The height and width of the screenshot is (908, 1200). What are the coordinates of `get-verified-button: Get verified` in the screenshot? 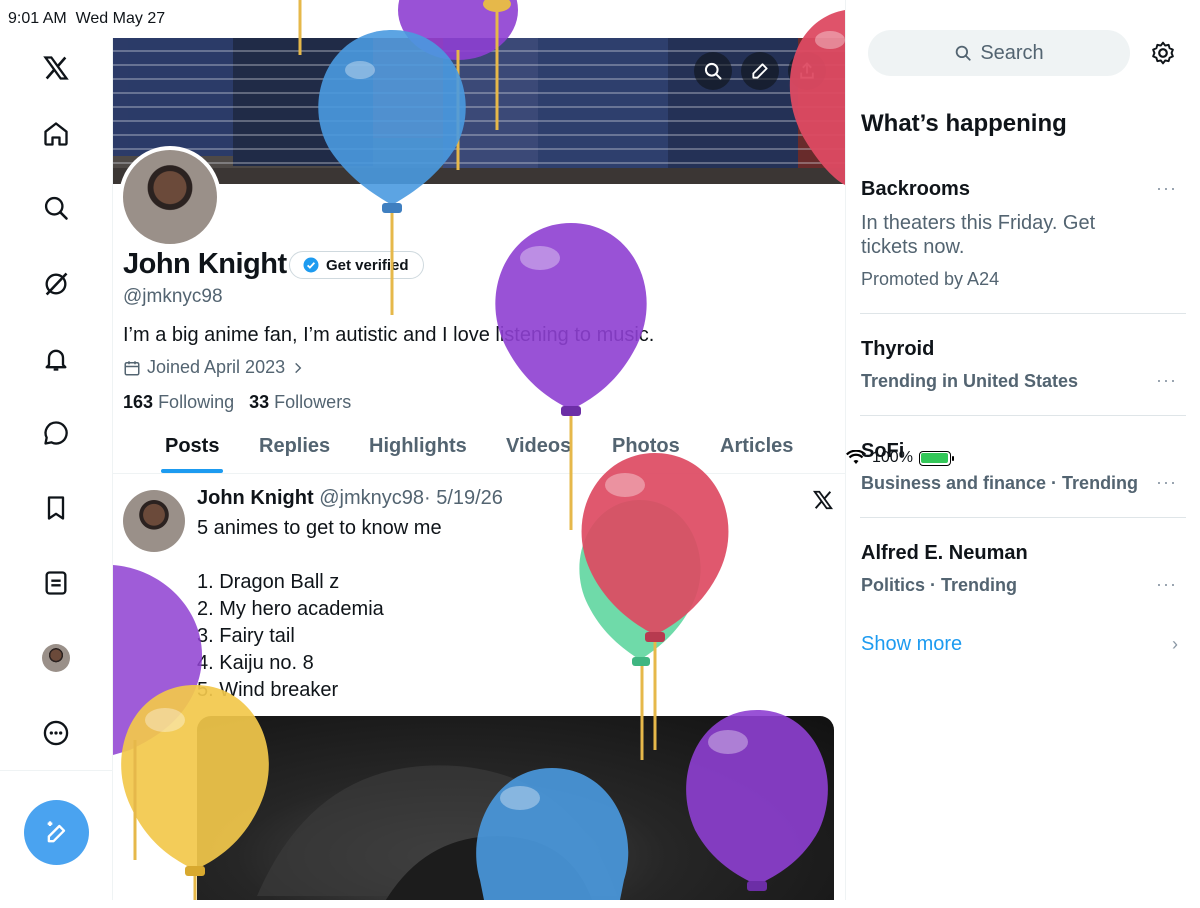 It's located at (356, 265).